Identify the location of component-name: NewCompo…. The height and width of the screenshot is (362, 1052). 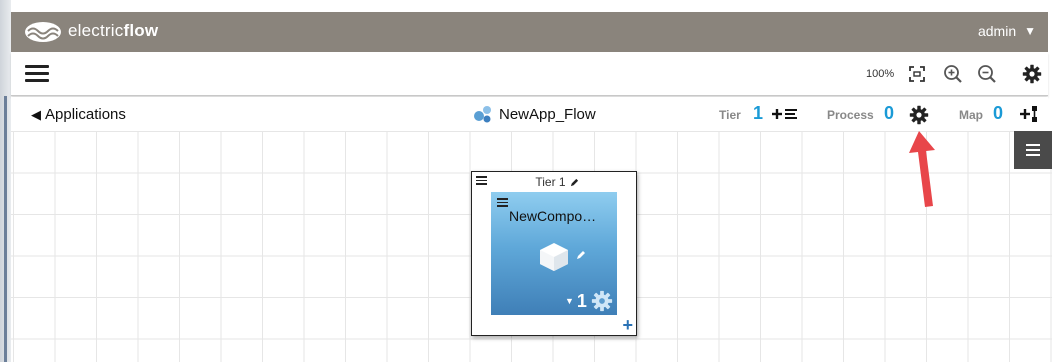
(553, 216).